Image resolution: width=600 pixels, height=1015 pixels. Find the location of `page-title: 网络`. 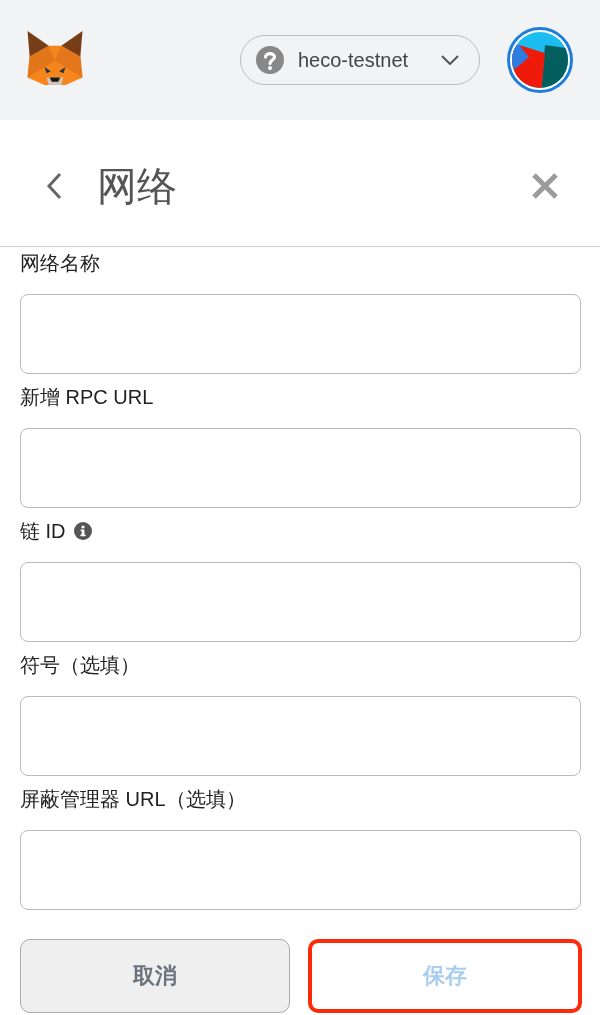

page-title: 网络 is located at coordinates (137, 186).